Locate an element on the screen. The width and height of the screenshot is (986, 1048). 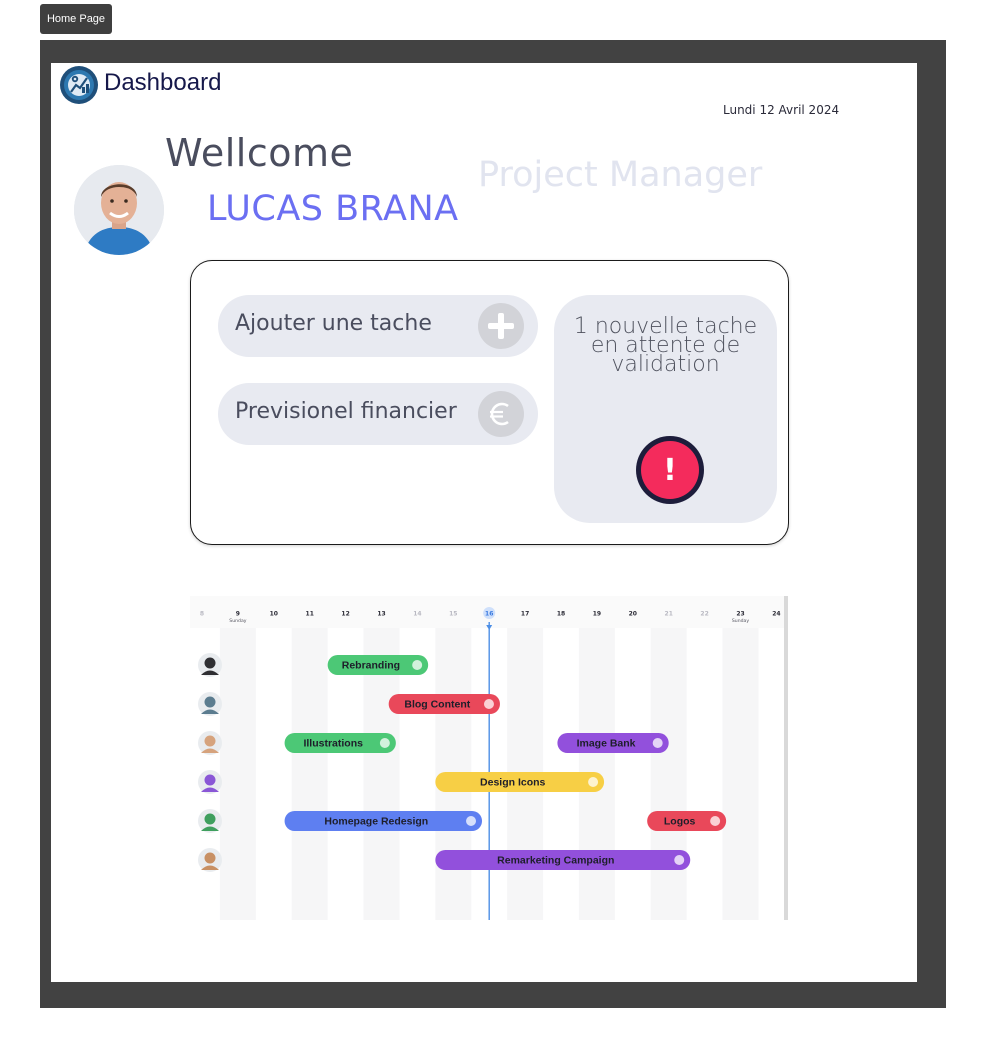
gantt-scrollbar is located at coordinates (786, 758).